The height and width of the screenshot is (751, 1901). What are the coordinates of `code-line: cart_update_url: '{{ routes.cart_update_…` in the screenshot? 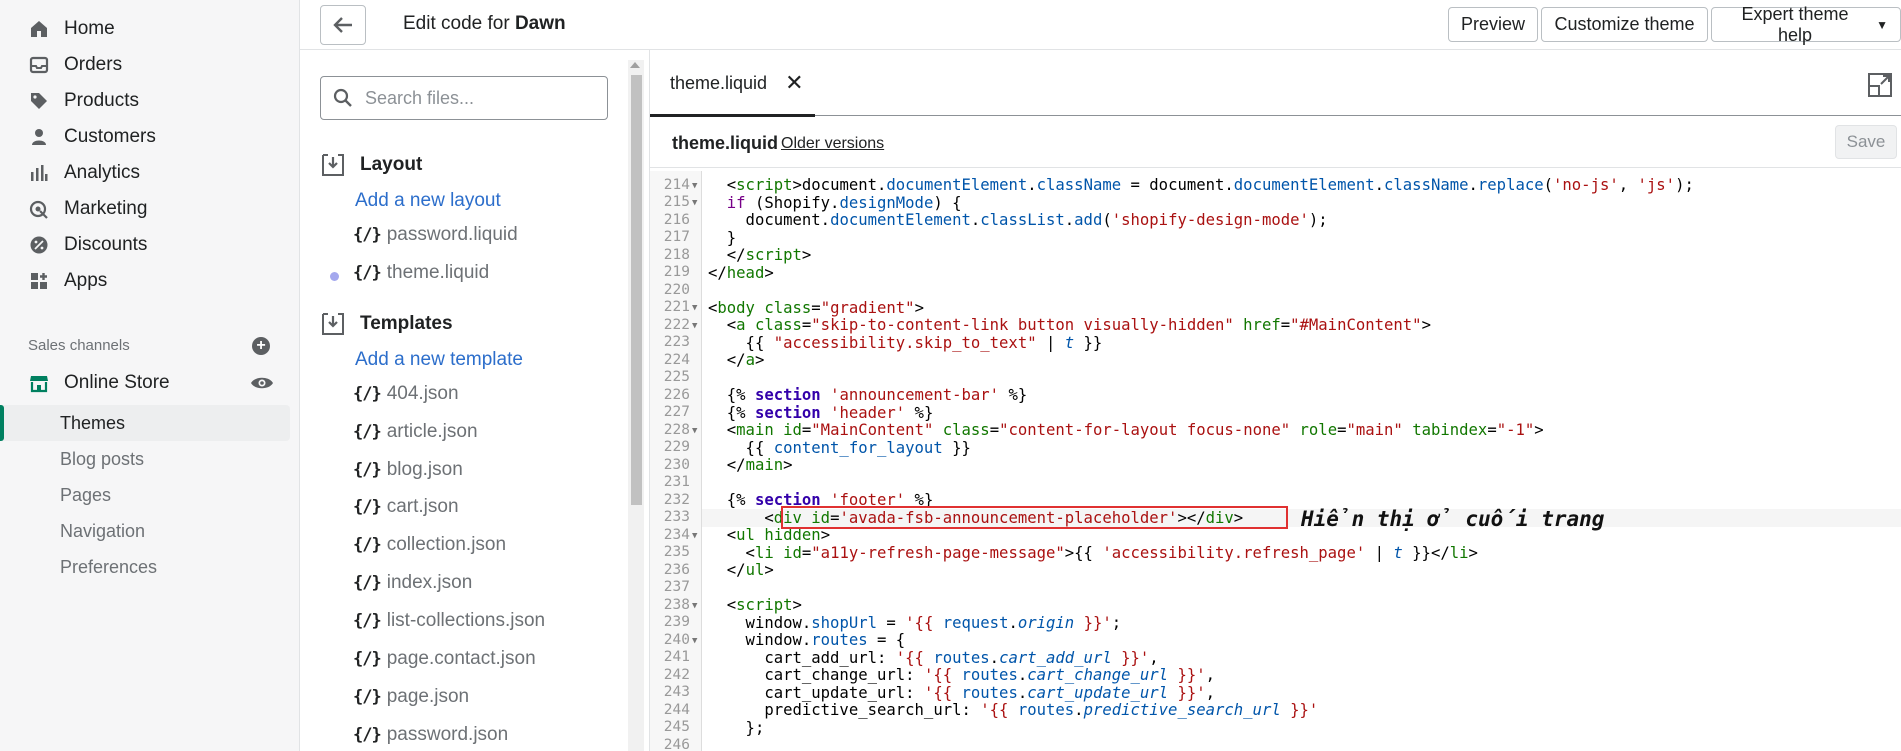 It's located at (962, 693).